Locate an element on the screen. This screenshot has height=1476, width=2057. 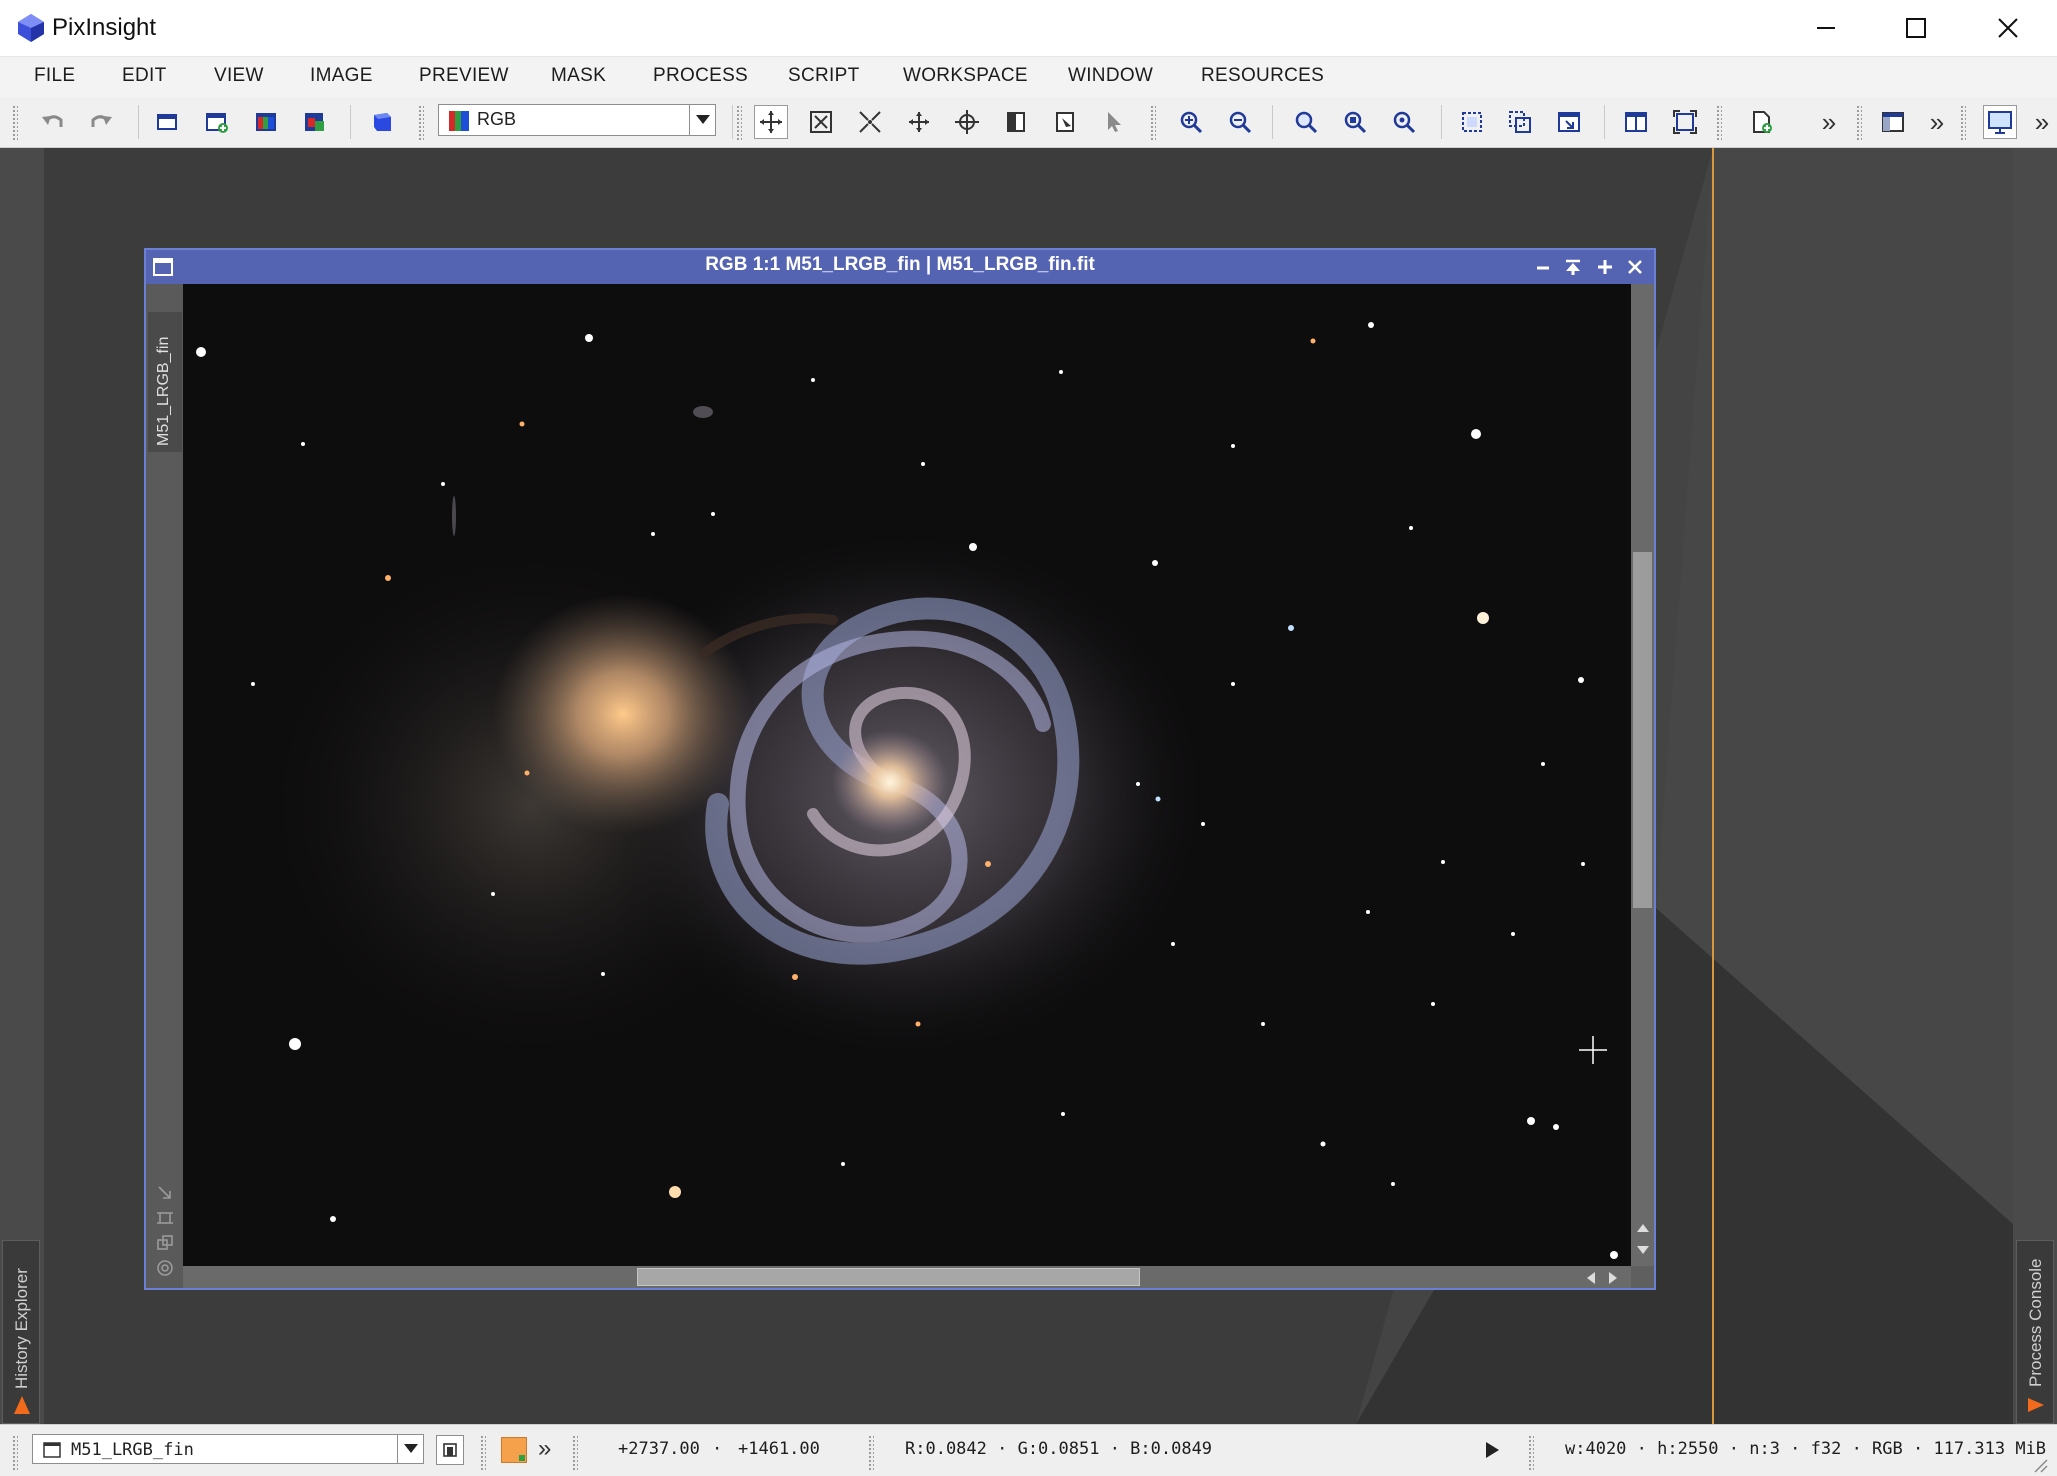
menu-file: FILE is located at coordinates (54, 76).